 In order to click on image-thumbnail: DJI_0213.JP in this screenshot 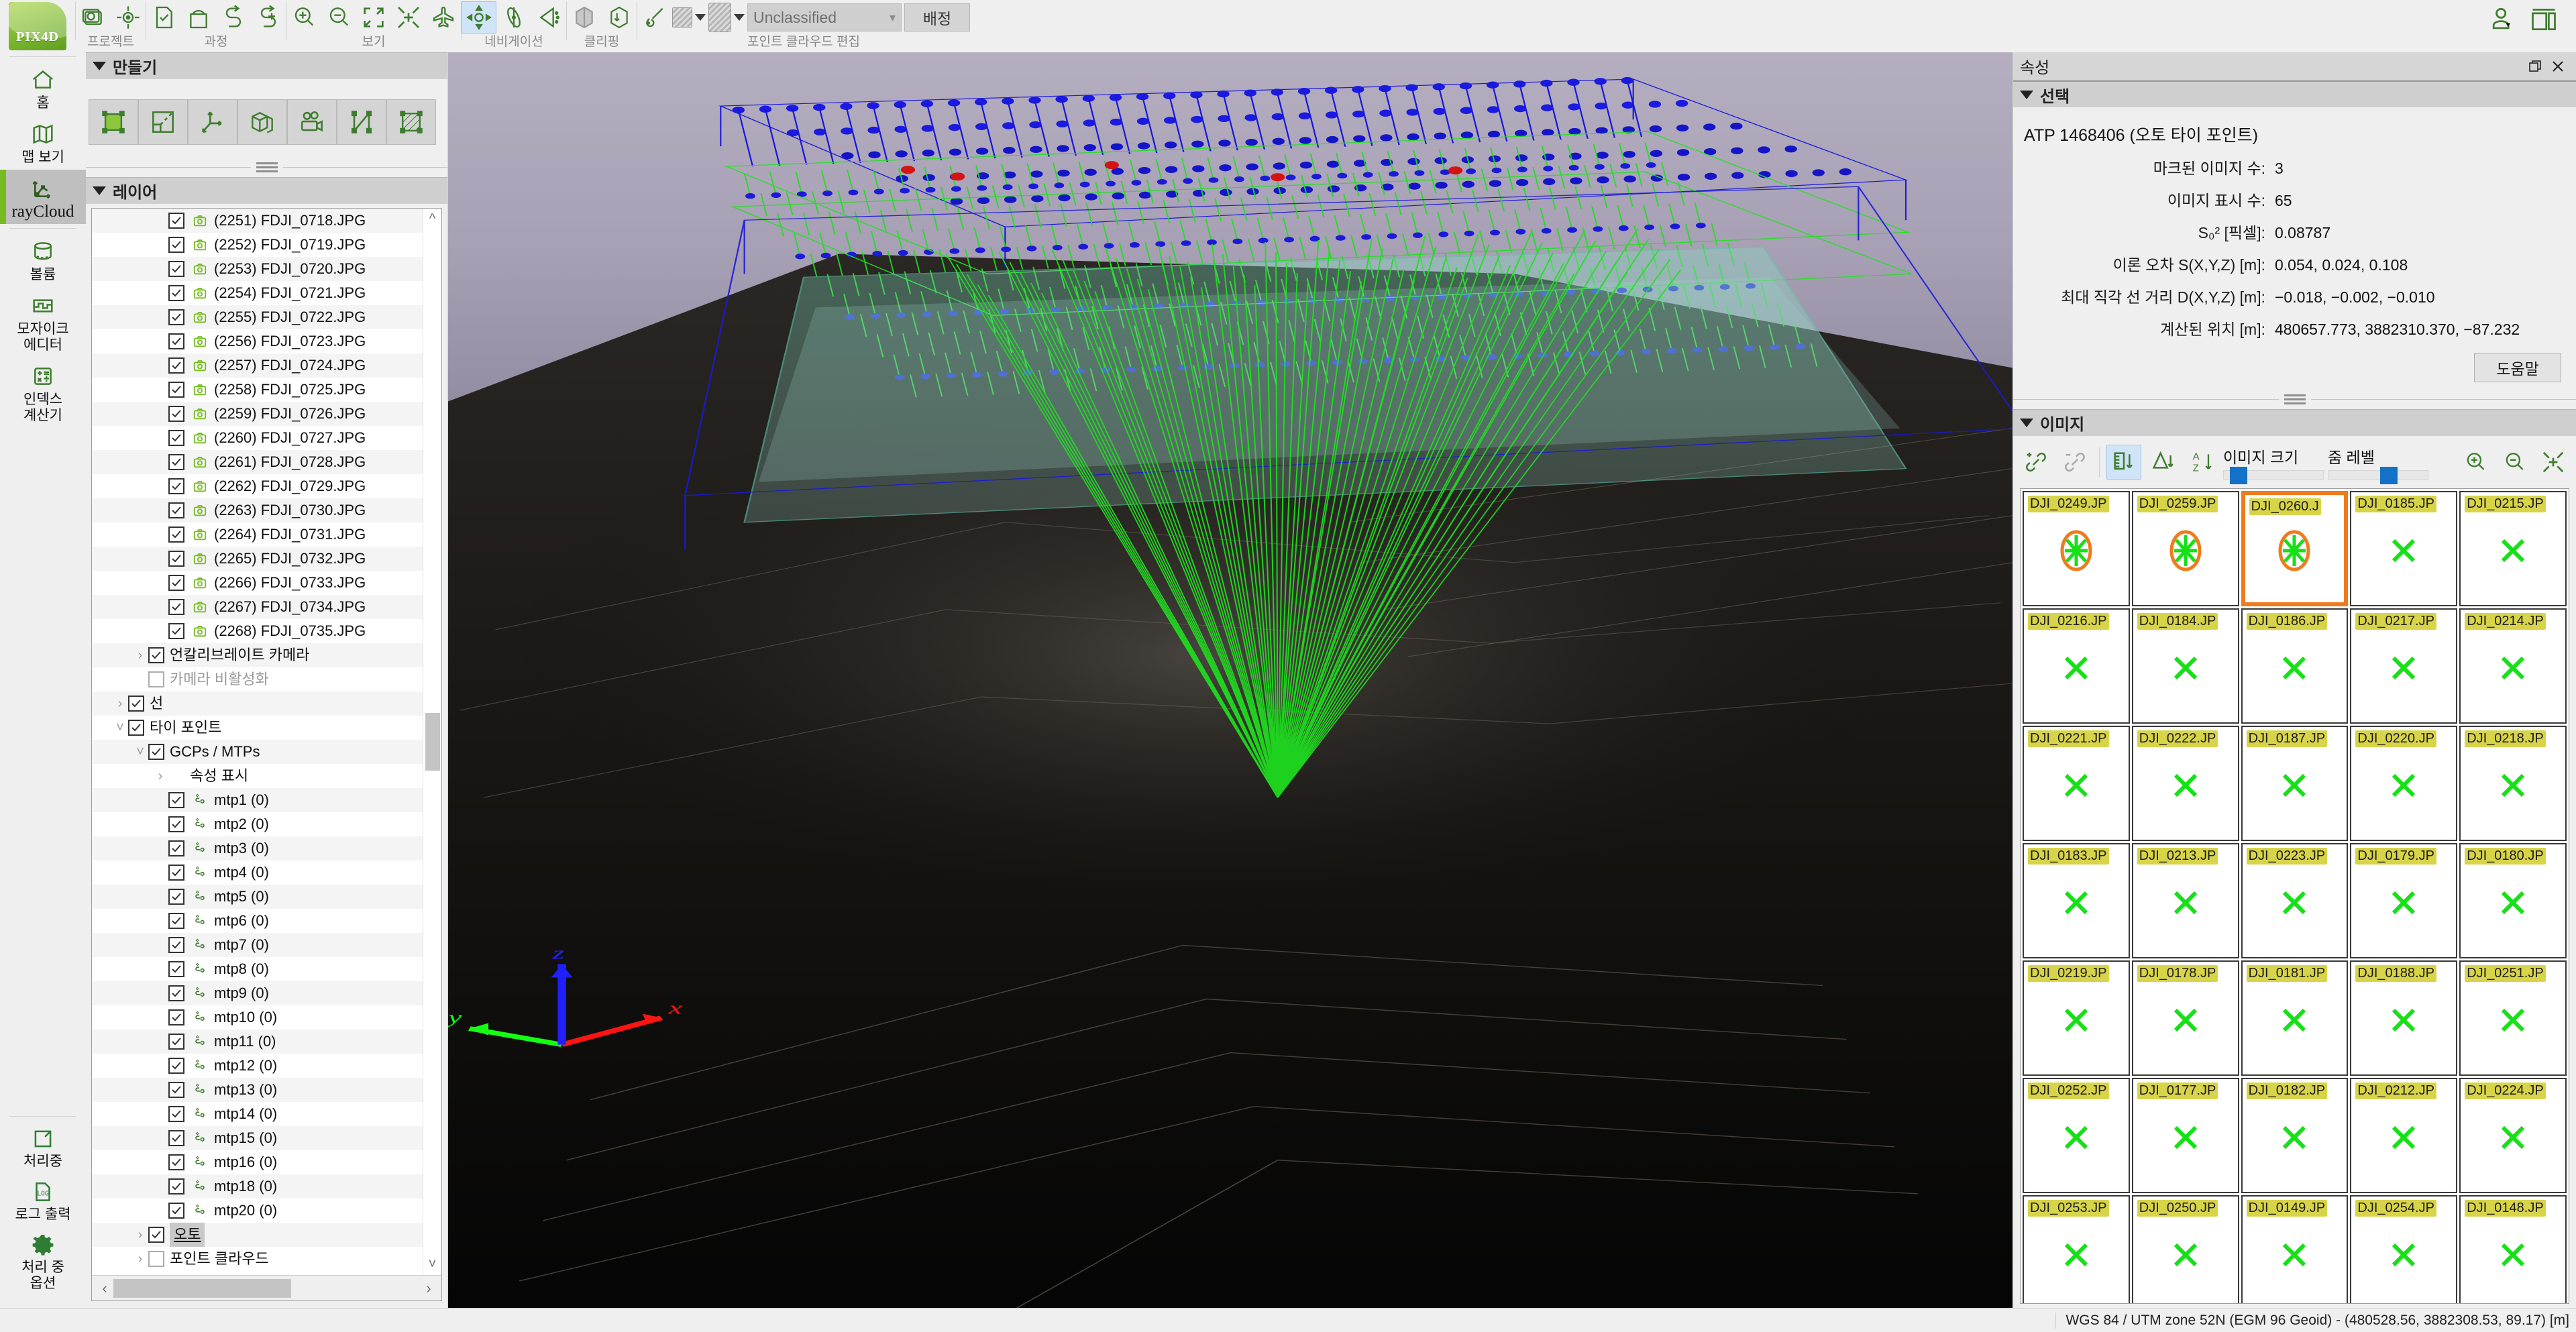, I will do `click(2185, 900)`.